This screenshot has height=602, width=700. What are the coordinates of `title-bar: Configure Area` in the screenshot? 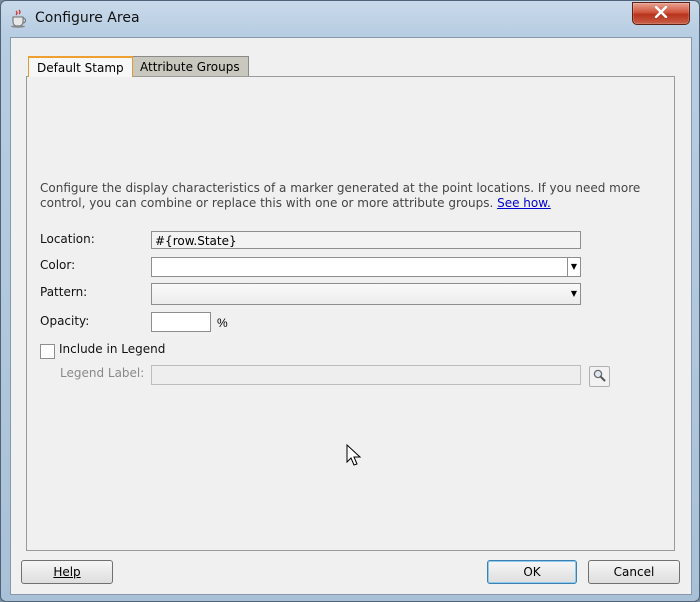 It's located at (350, 18).